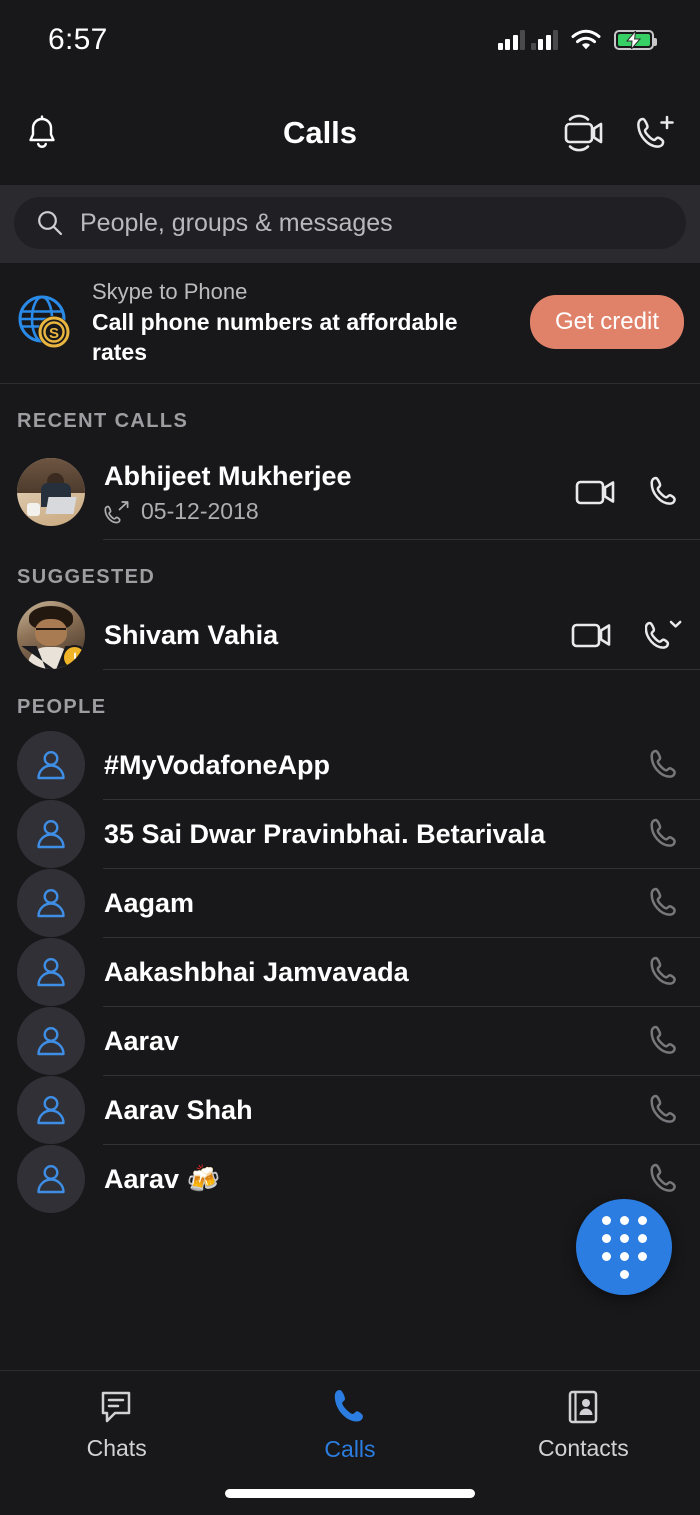 Image resolution: width=700 pixels, height=1515 pixels. I want to click on search-bar-container: People, groups & messages, so click(350, 224).